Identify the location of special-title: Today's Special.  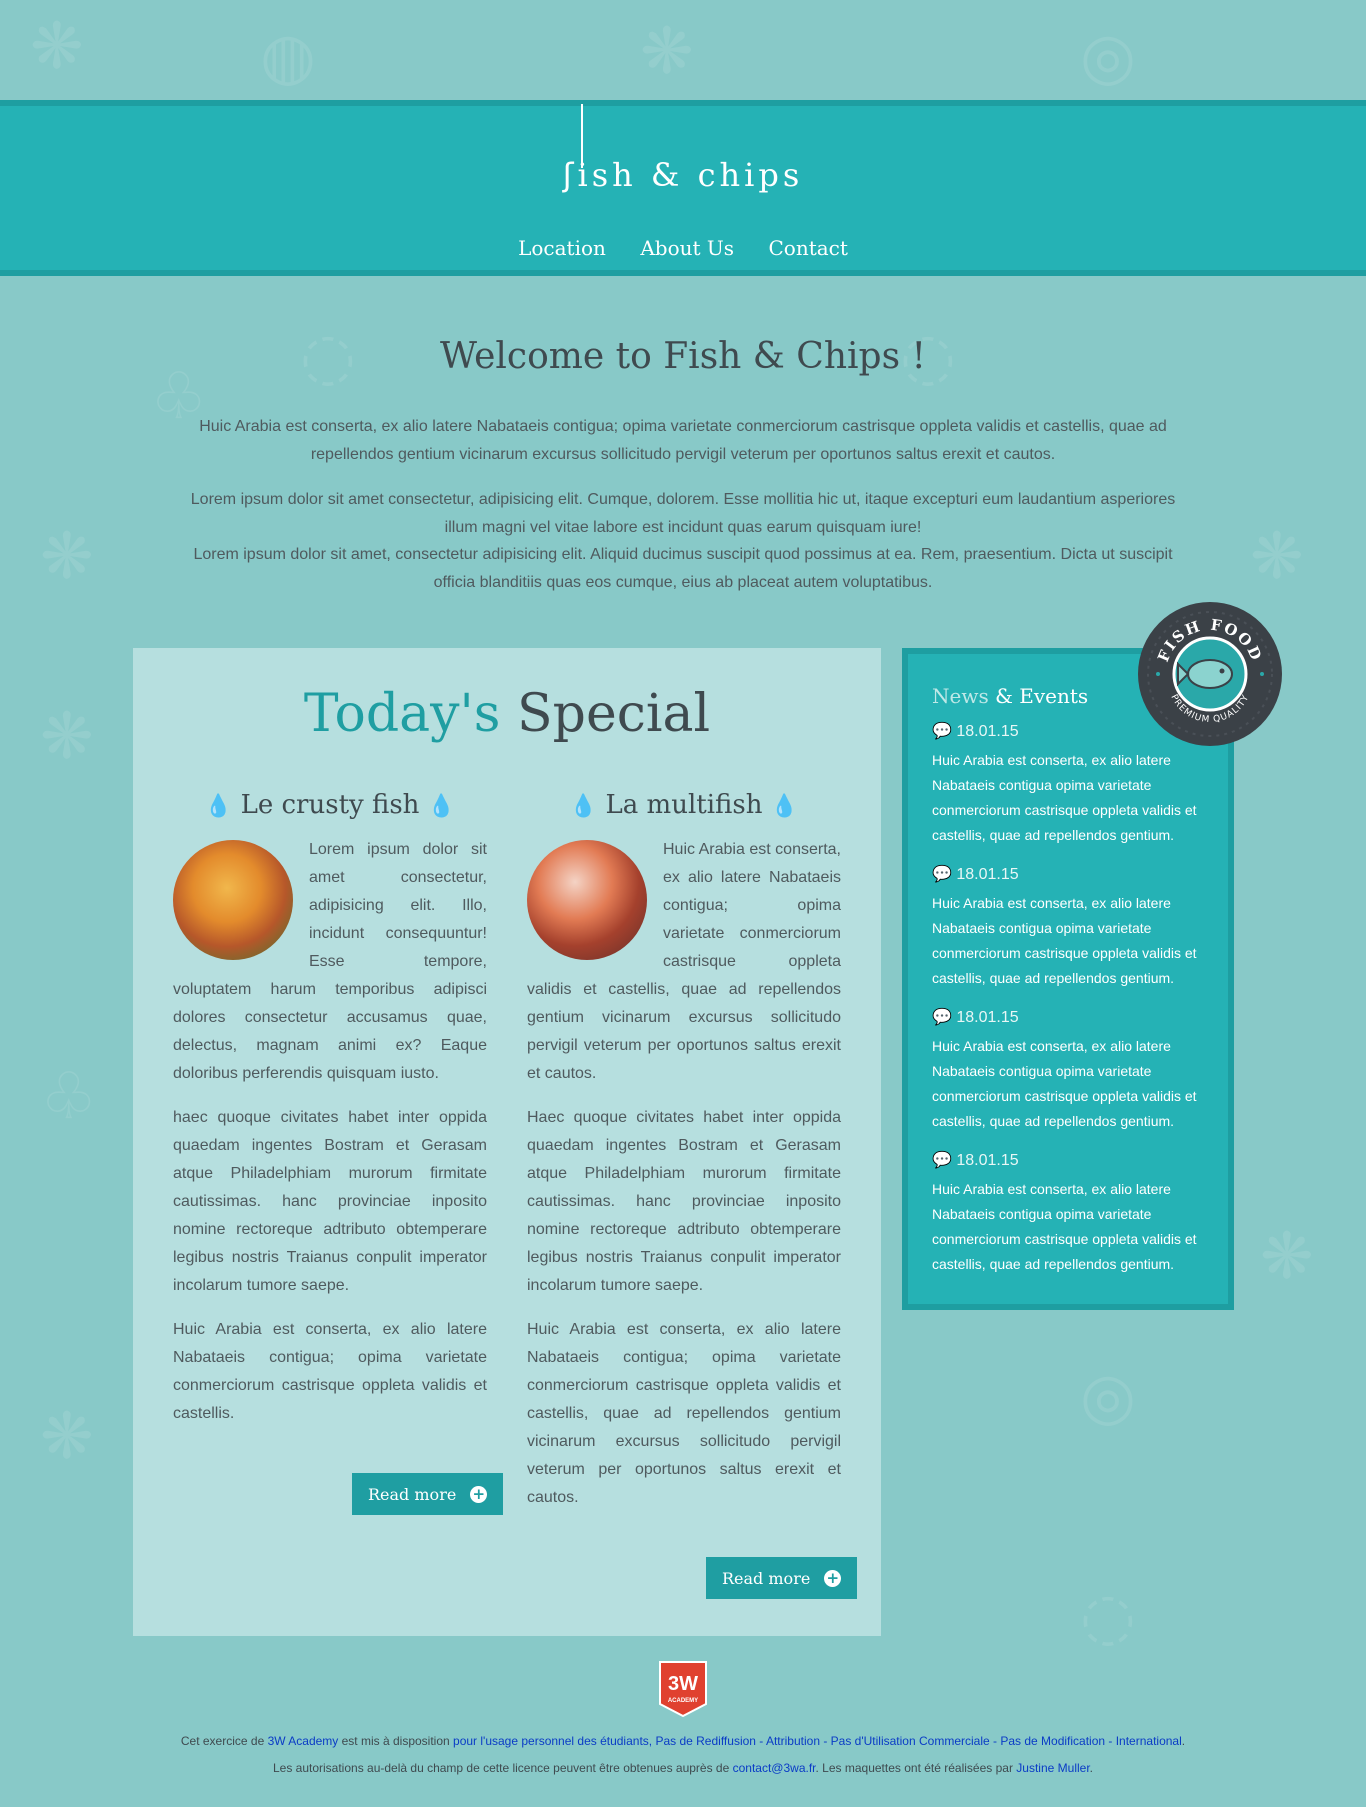
(507, 714).